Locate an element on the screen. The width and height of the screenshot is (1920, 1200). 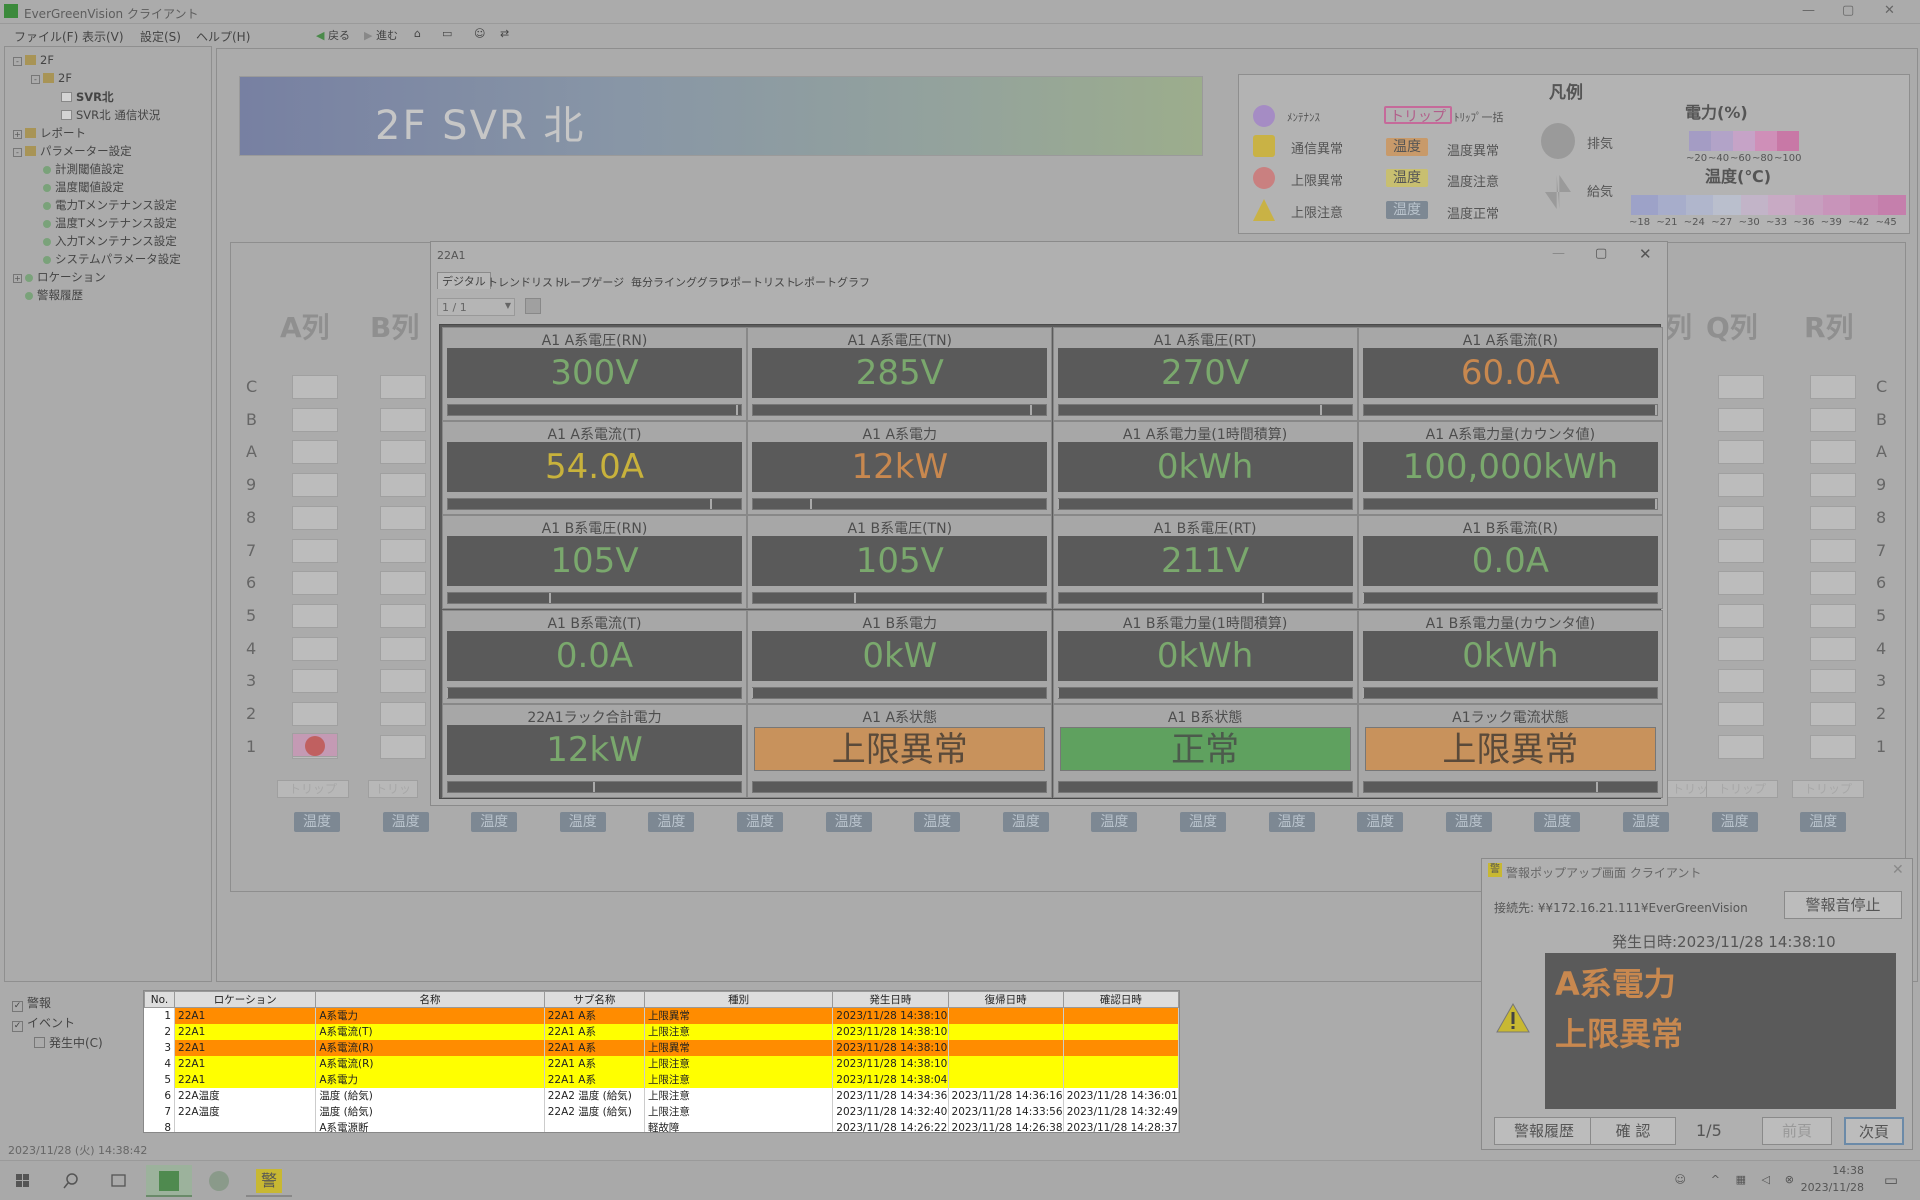
dialog-tab: レポートグラフ is located at coordinates (831, 282).